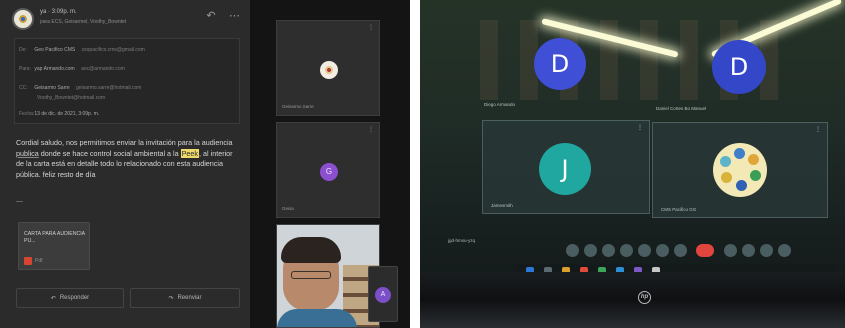 Image resolution: width=845 pixels, height=328 pixels. What do you see at coordinates (113, 50) in the screenshot?
I see `from-email: cespacifico.cms@gmail.com` at bounding box center [113, 50].